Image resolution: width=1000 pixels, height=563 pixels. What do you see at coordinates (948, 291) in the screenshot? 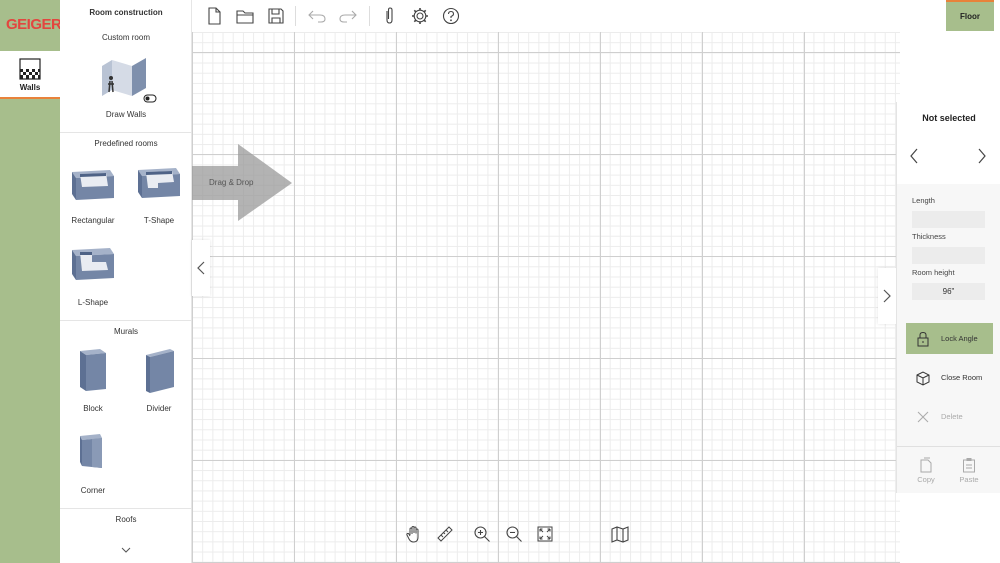
I see `room-height-field: 96"` at bounding box center [948, 291].